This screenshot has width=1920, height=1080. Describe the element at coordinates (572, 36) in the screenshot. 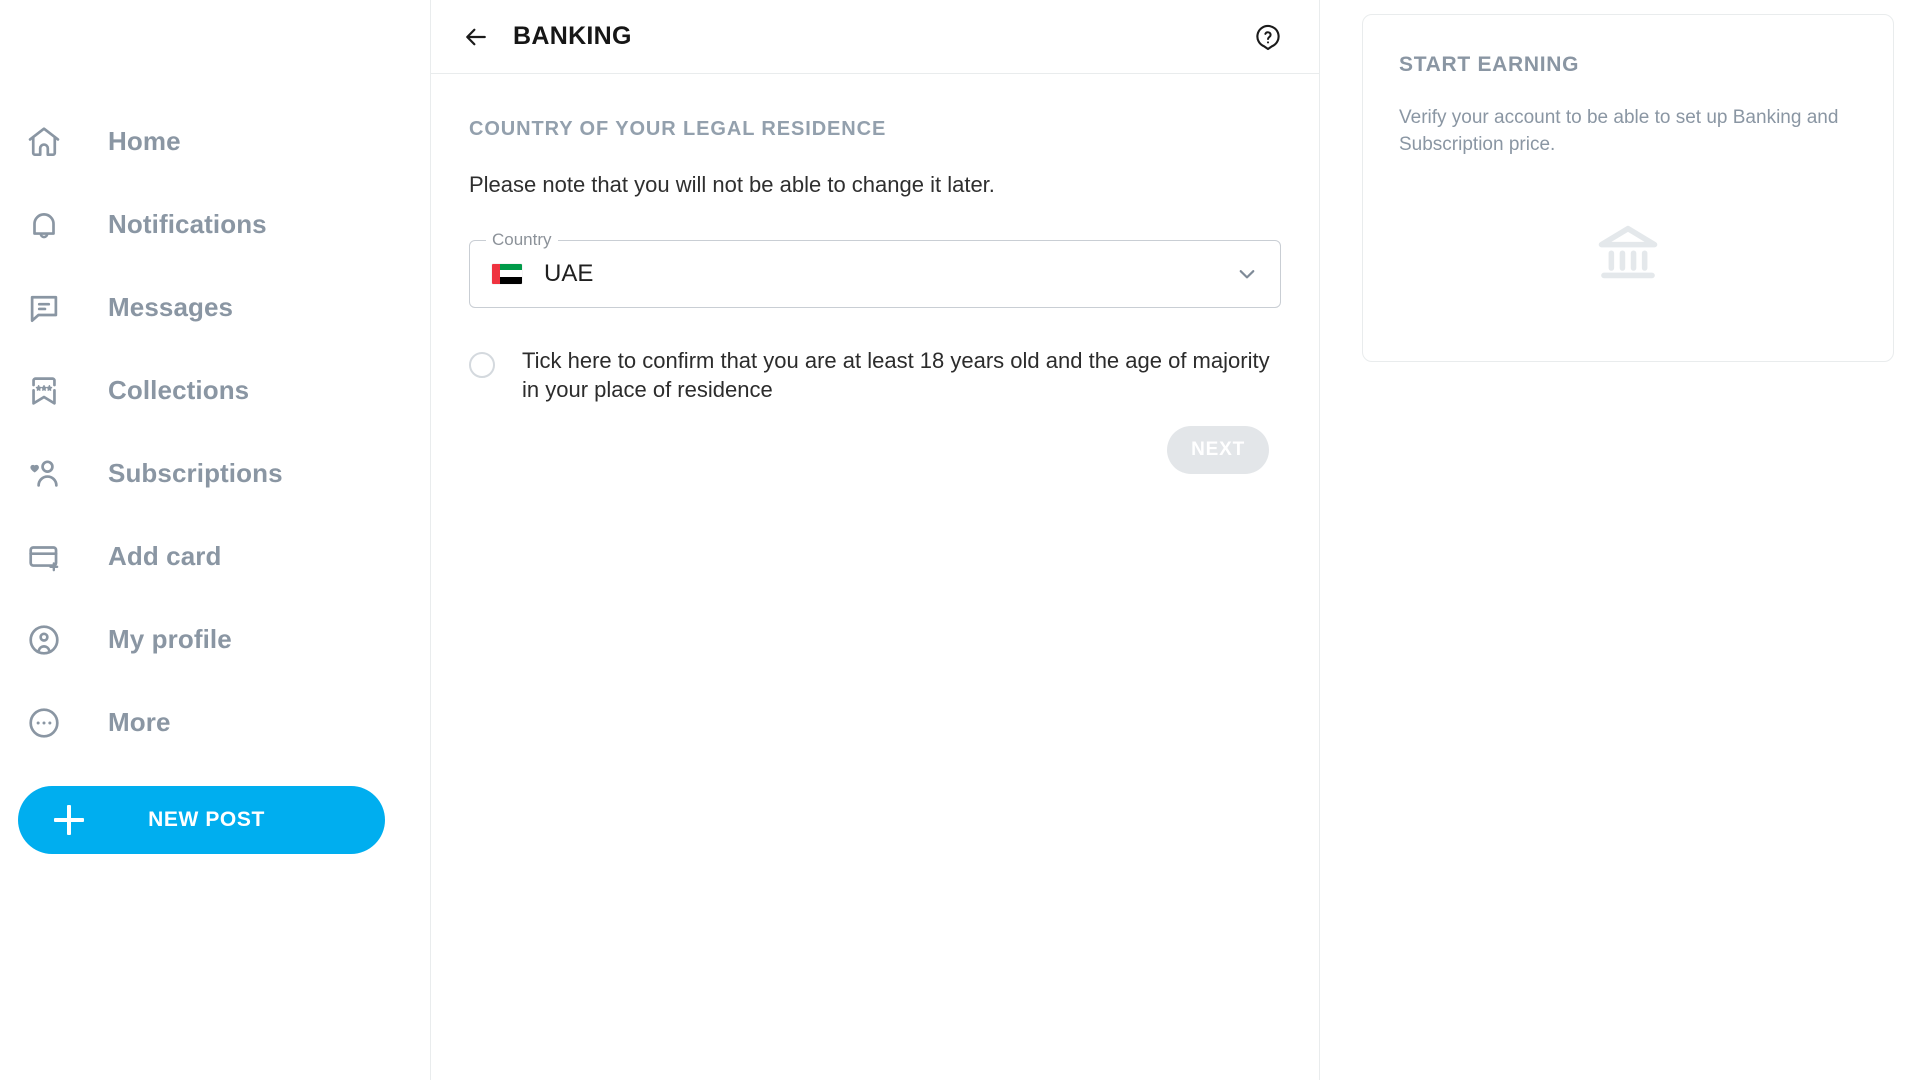

I see `page-title: BANKING` at that location.